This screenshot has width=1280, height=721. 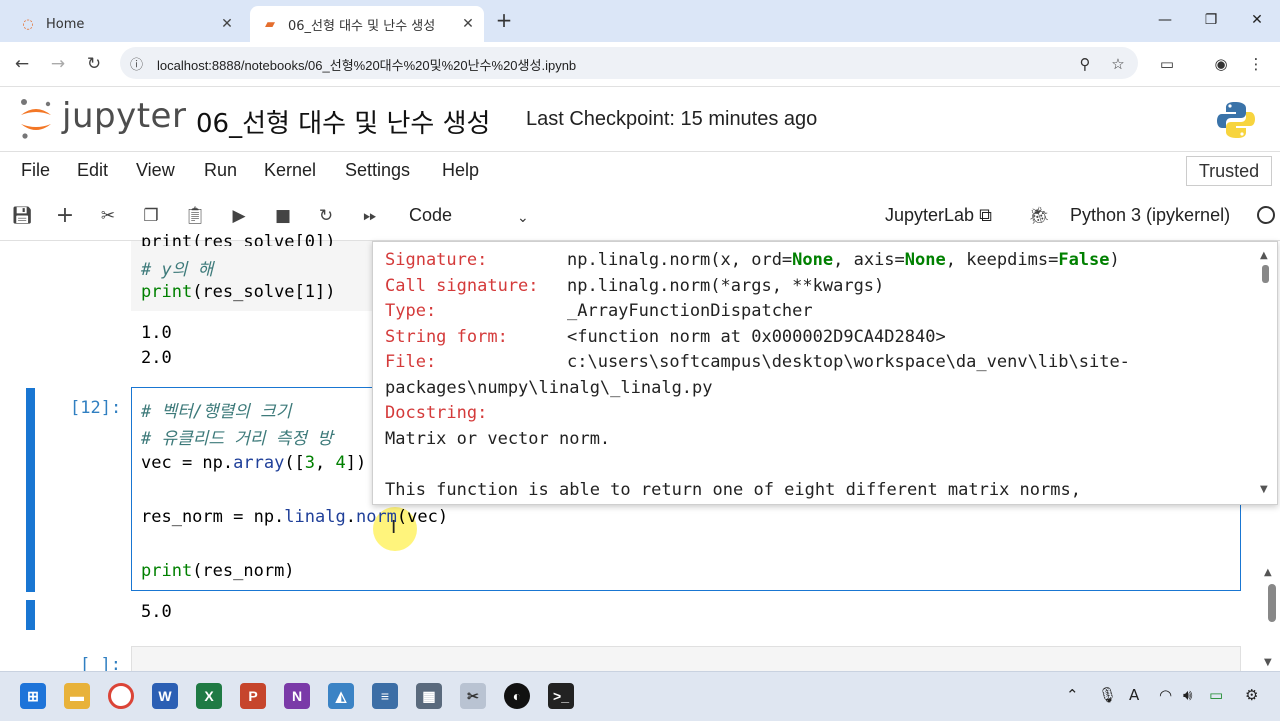 I want to click on more-menu-icon: ⋮, so click(x=1256, y=64).